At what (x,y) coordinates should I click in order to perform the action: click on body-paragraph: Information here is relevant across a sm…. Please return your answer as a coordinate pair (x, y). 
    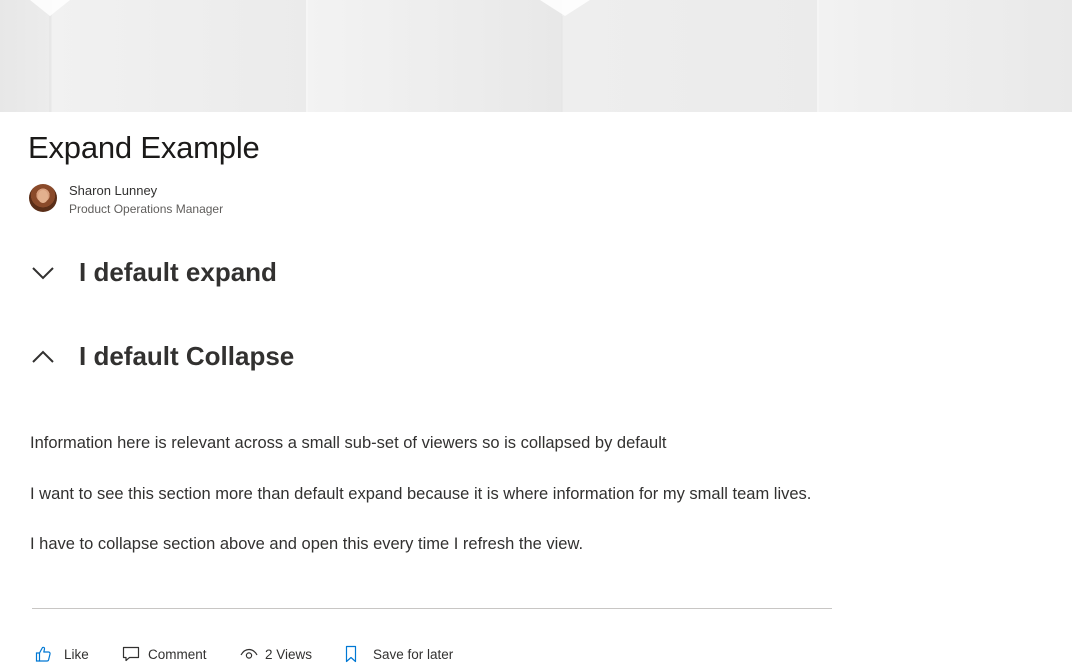
    Looking at the image, I should click on (348, 443).